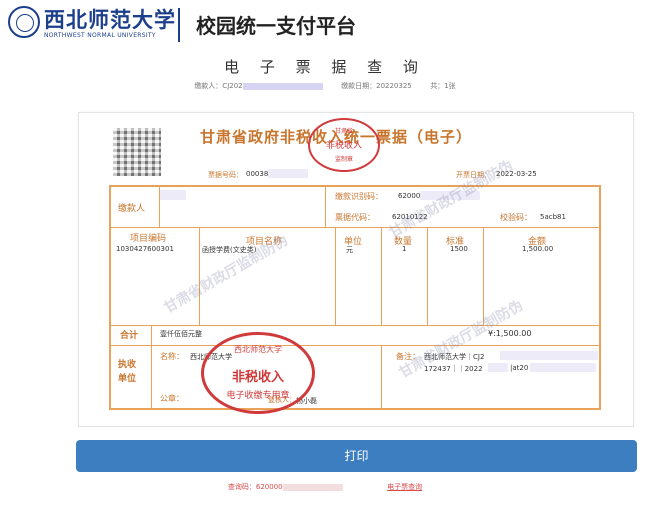  What do you see at coordinates (145, 249) in the screenshot?
I see `item-code-value: 1030427600301` at bounding box center [145, 249].